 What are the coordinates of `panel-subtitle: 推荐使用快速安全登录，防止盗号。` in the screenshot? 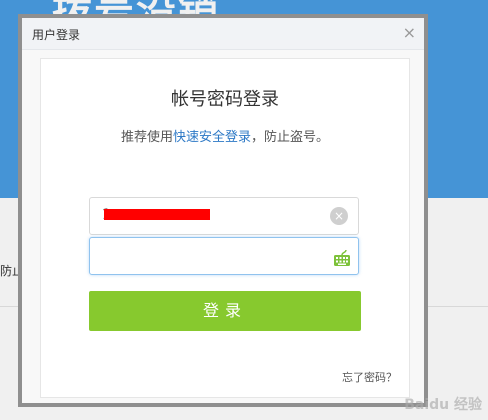 It's located at (225, 135).